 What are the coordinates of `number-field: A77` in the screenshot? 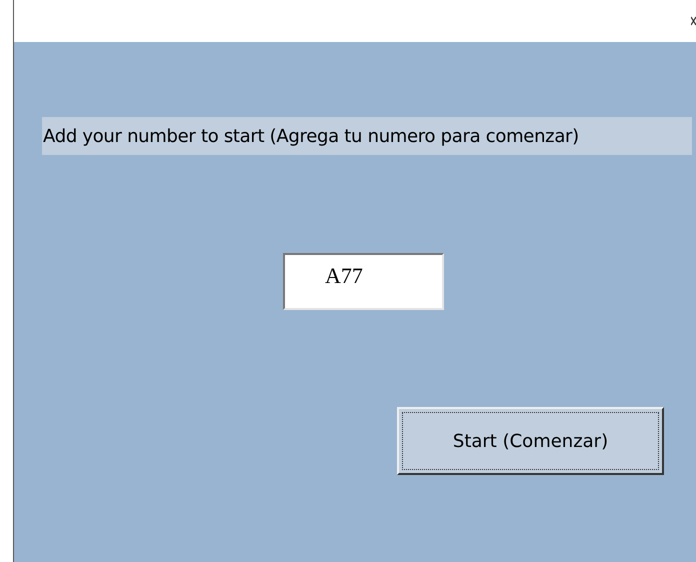 It's located at (363, 281).